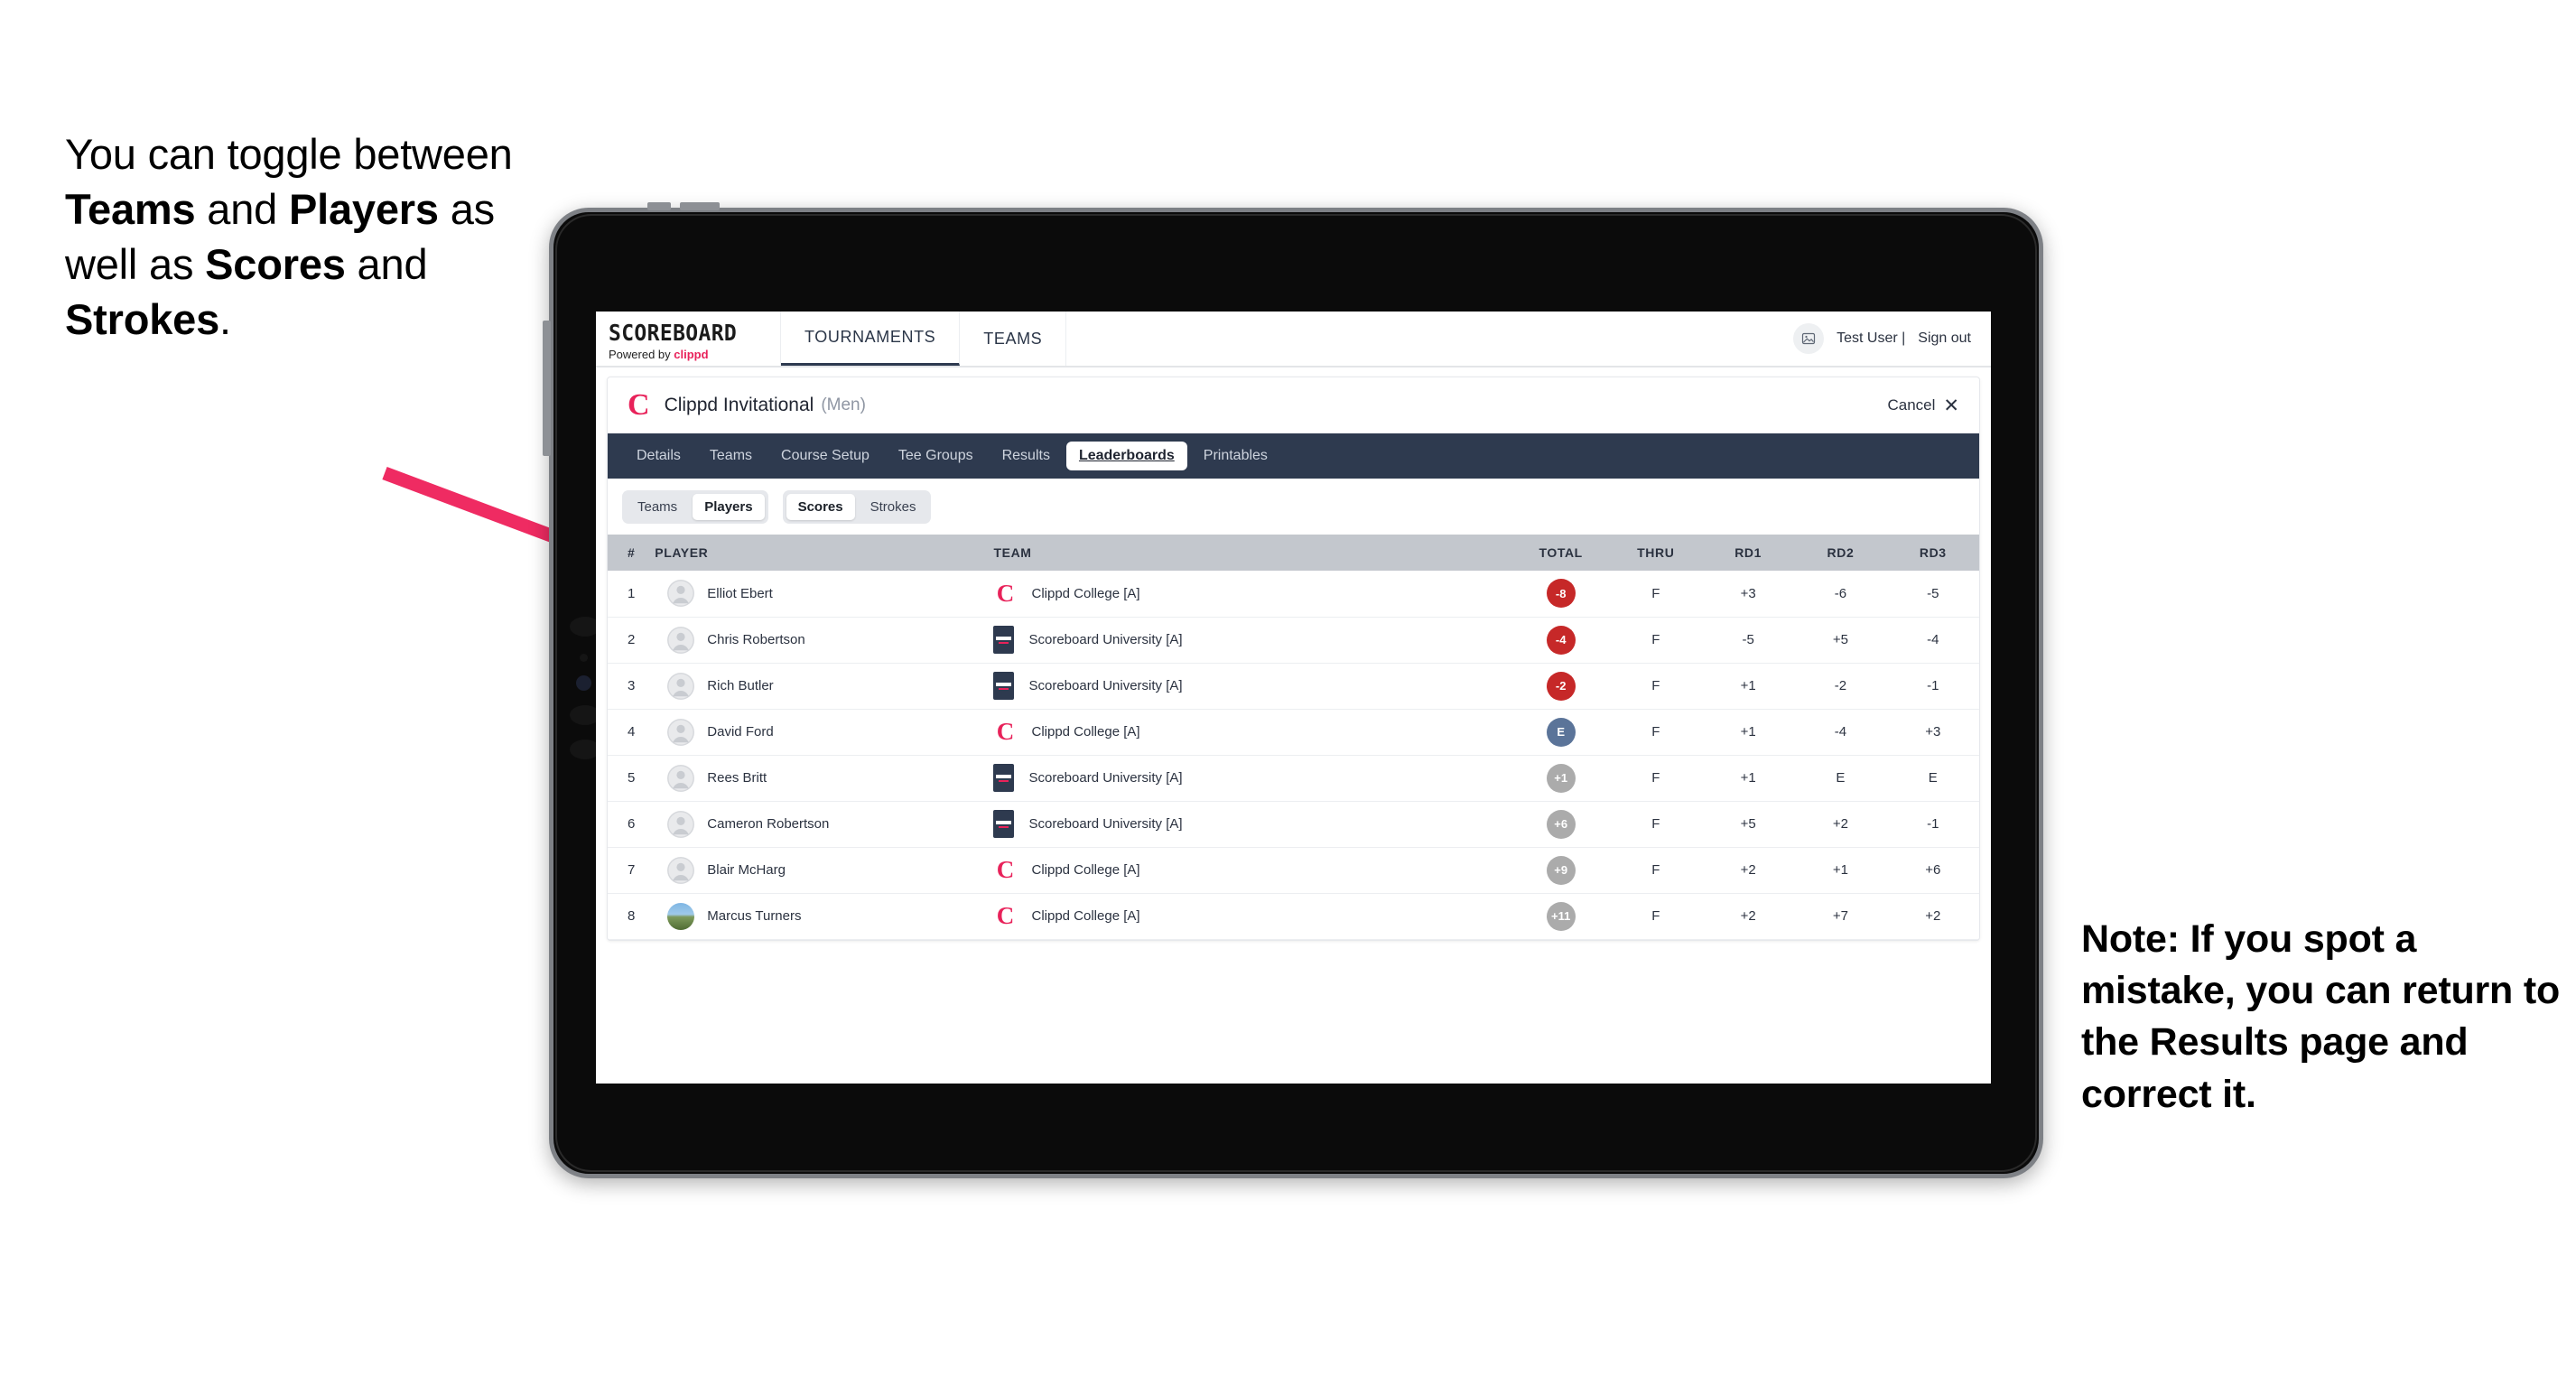  Describe the element at coordinates (857, 507) in the screenshot. I see `metric-toggle-group: Scores Strokes` at that location.